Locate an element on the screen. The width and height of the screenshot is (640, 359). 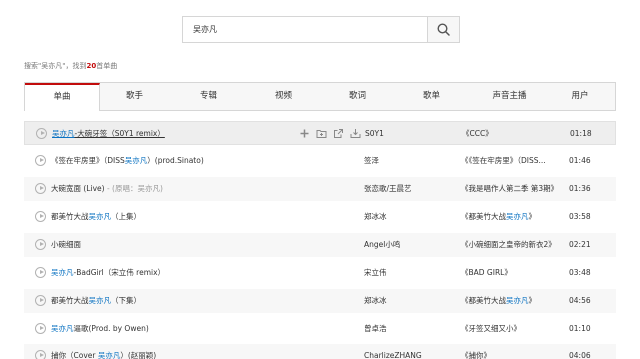
song-title: 都美竹大战吴亦凡（下集） is located at coordinates (171, 301).